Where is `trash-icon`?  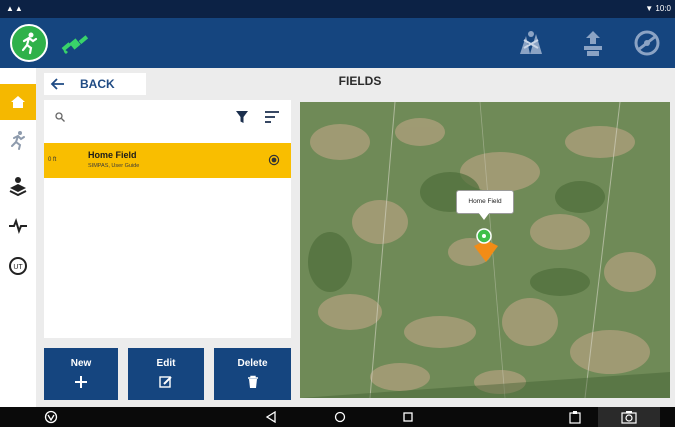 trash-icon is located at coordinates (252, 381).